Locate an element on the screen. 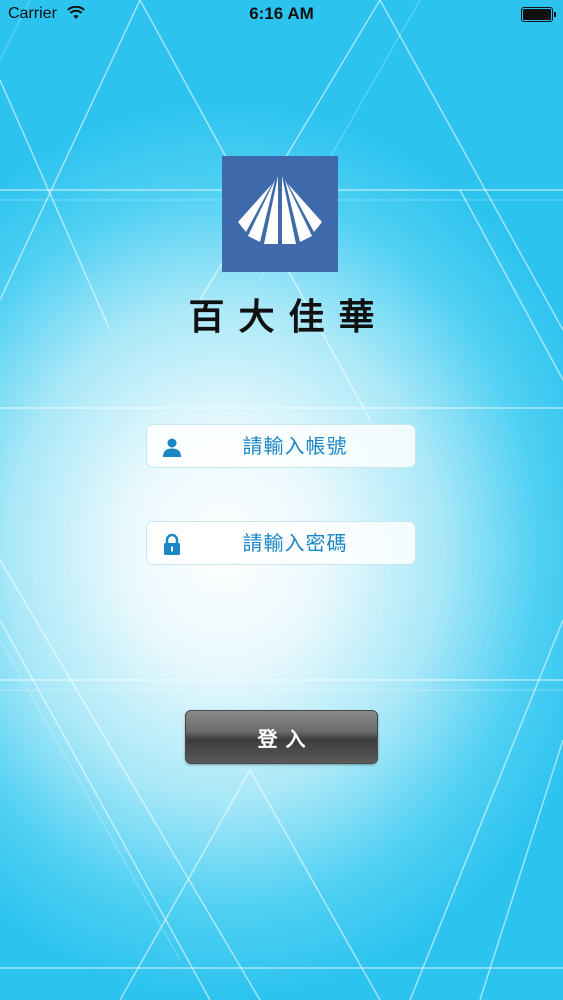  status-time: 6:16 AM is located at coordinates (281, 13).